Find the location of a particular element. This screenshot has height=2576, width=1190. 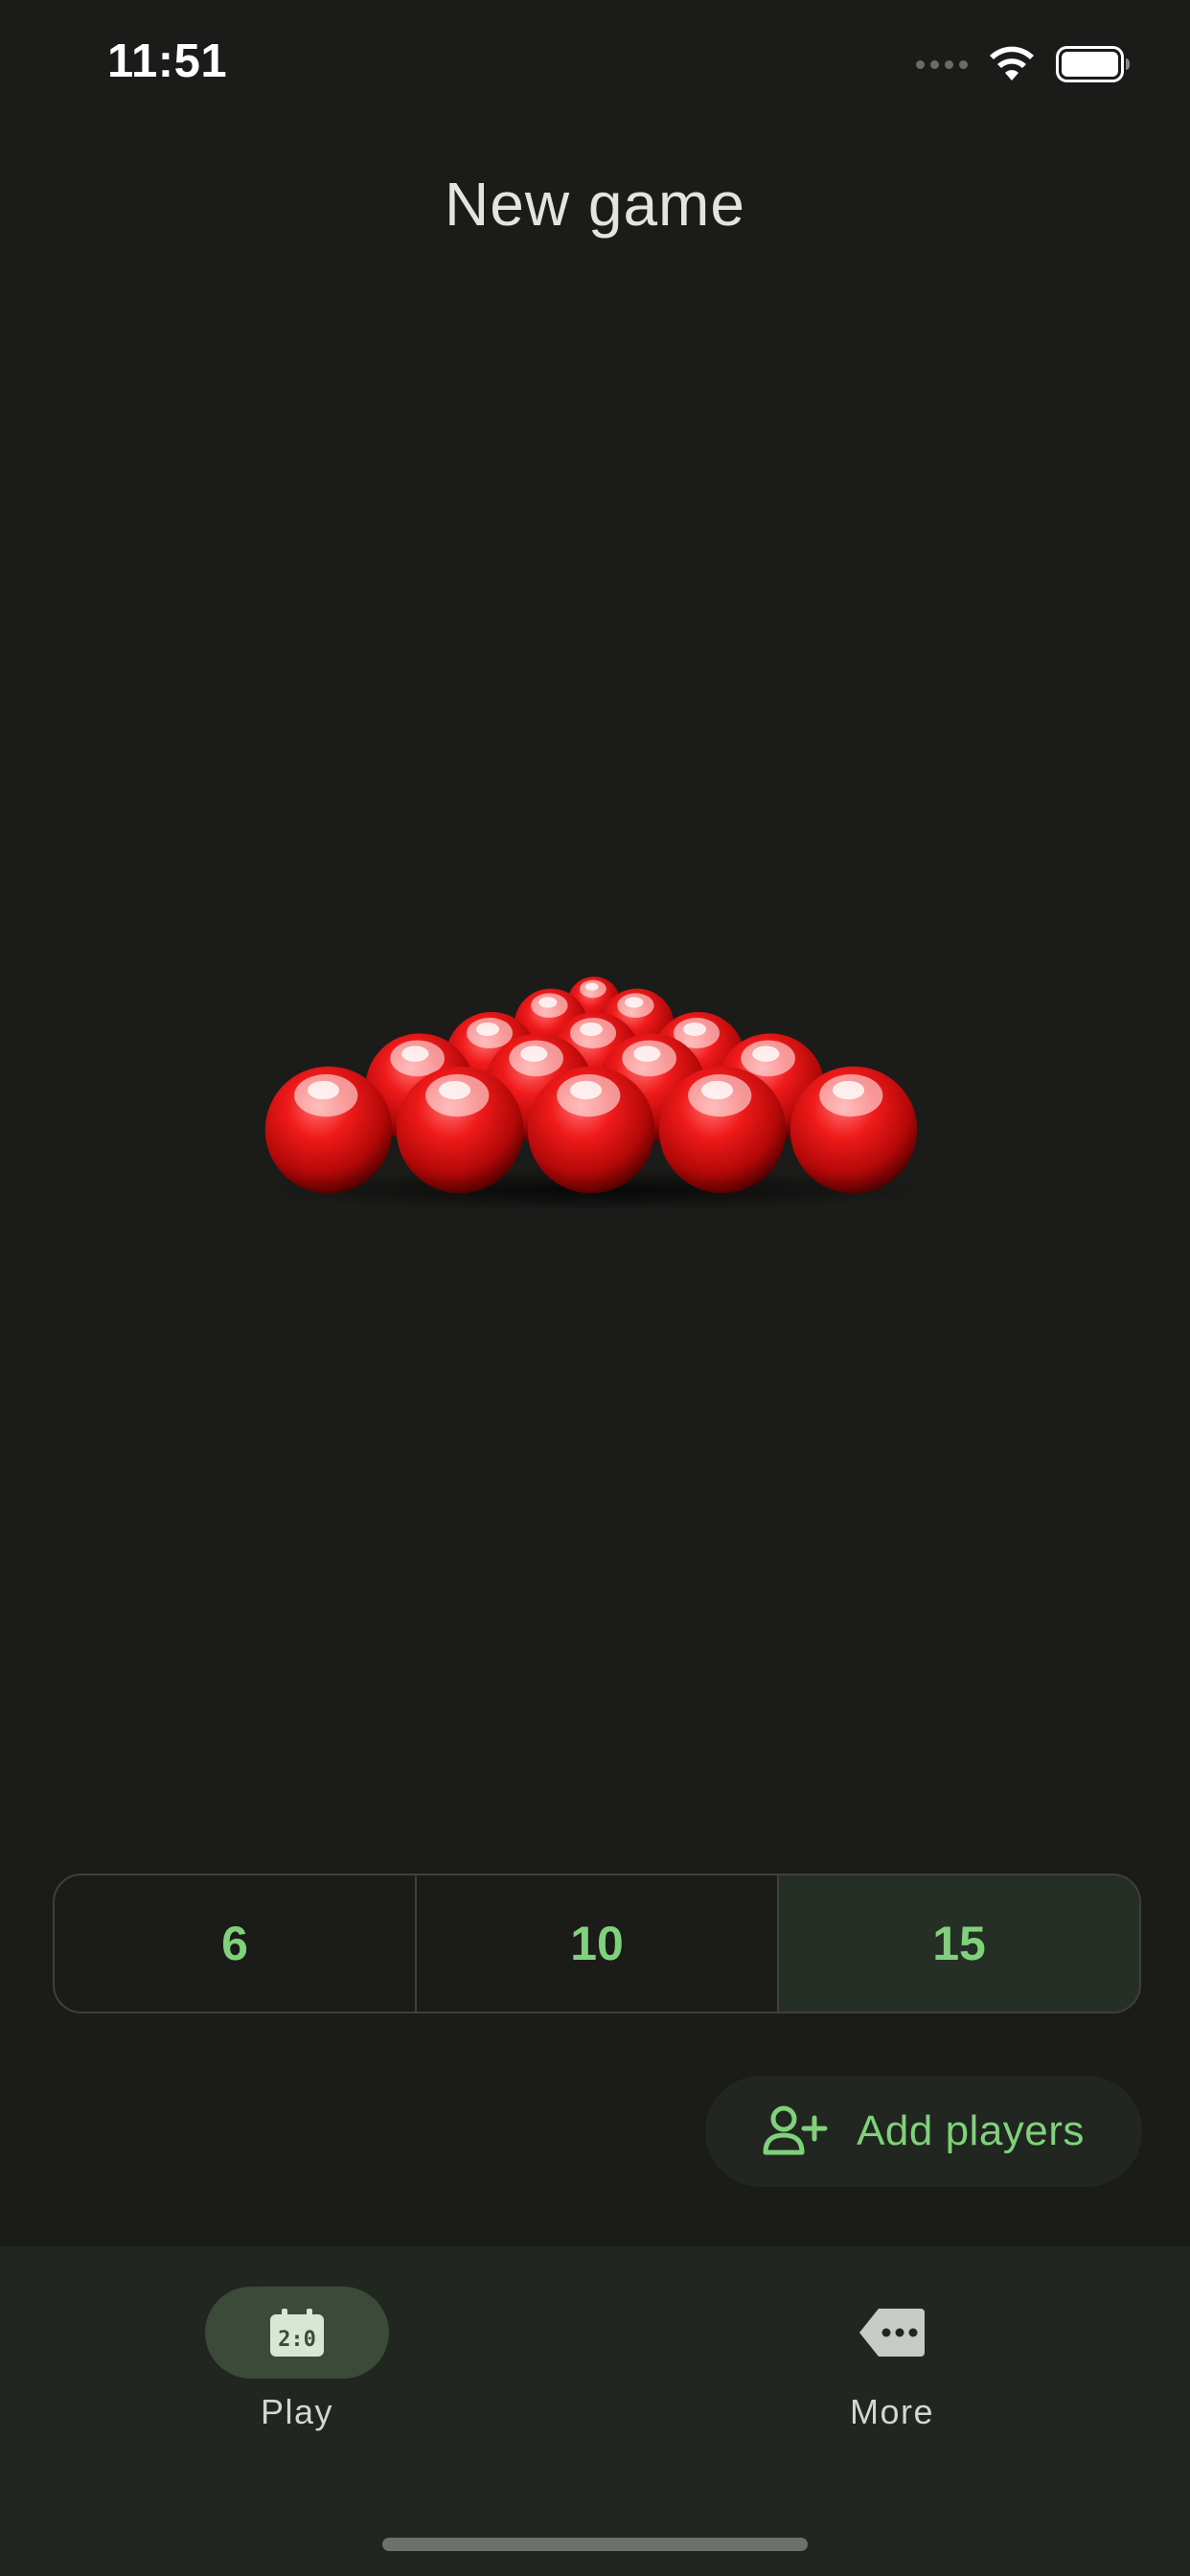

nav-item-play: 2:0 Play is located at coordinates (297, 2359).